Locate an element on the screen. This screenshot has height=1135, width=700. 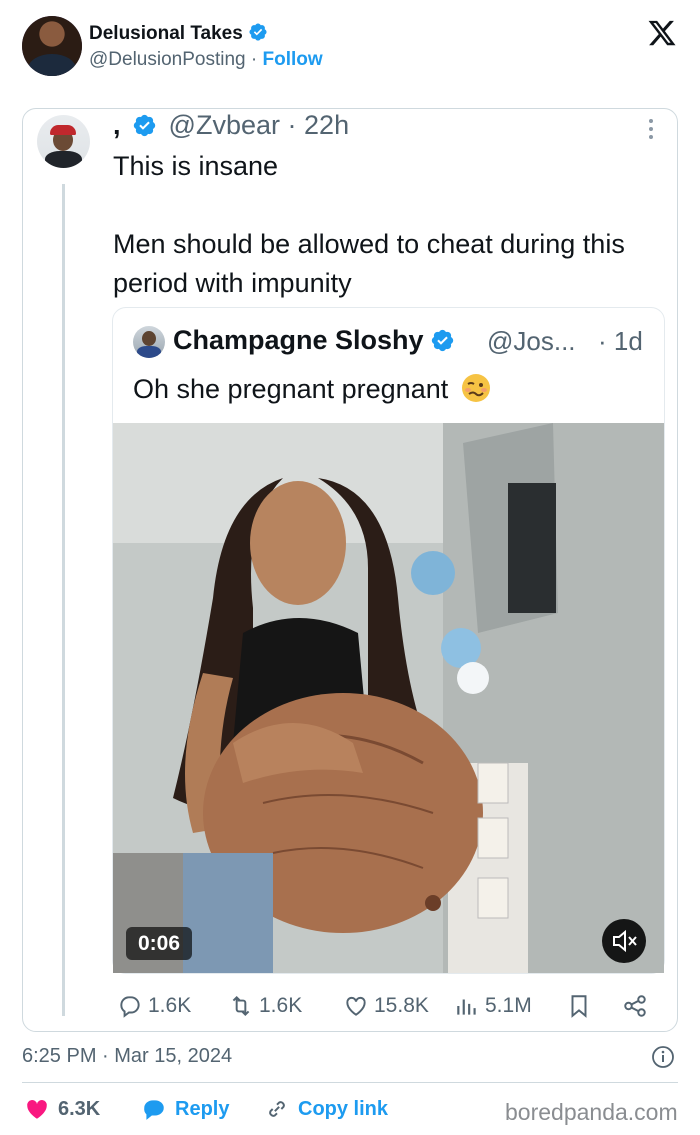
woozy-face-emoji-icon is located at coordinates (475, 388).